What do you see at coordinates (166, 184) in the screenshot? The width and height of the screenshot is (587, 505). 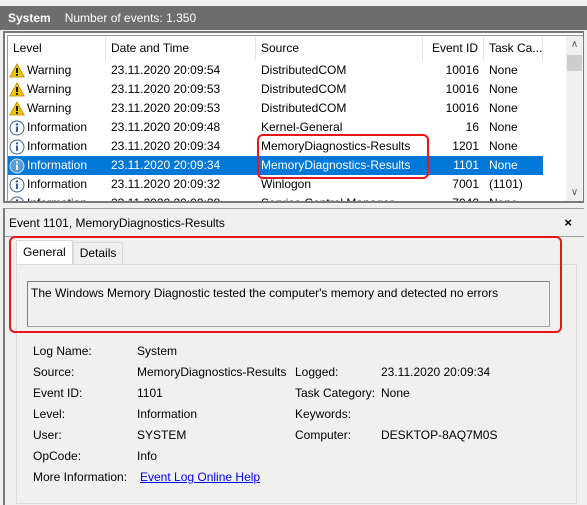 I see `date-cell: 23.11.2020 20:09:32` at bounding box center [166, 184].